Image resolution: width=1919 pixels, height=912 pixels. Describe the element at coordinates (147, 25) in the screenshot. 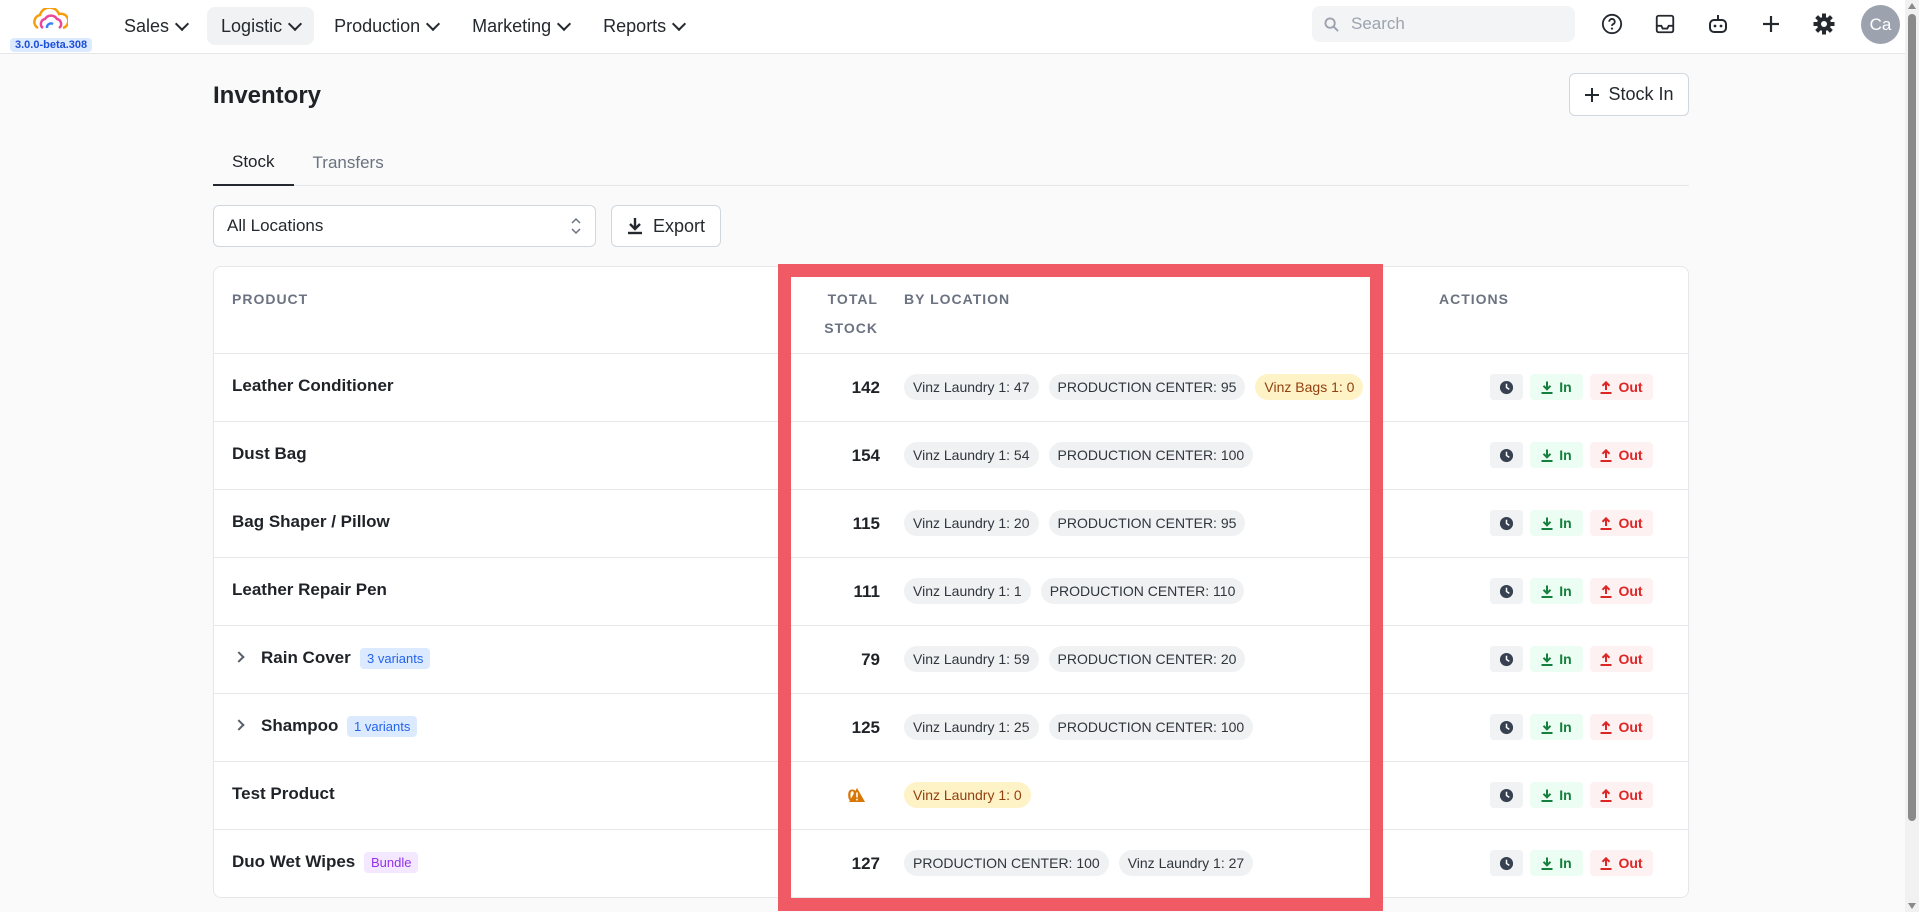

I see `nav-sales-label: Sales` at that location.